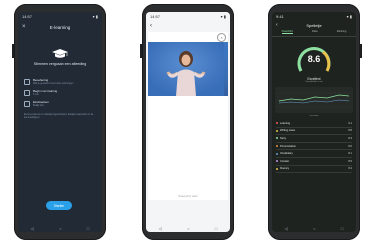  What do you see at coordinates (285, 123) in the screenshot?
I see `category-name: Learning` at bounding box center [285, 123].